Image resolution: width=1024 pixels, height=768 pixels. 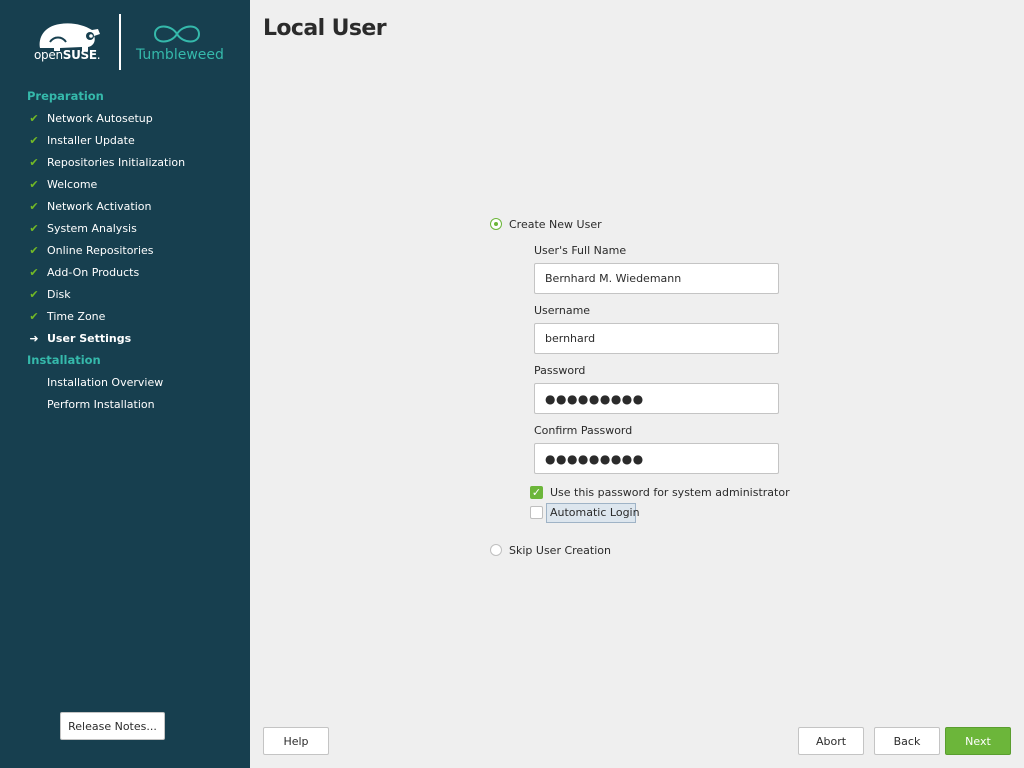 What do you see at coordinates (496, 224) in the screenshot?
I see `create-new-user-radio` at bounding box center [496, 224].